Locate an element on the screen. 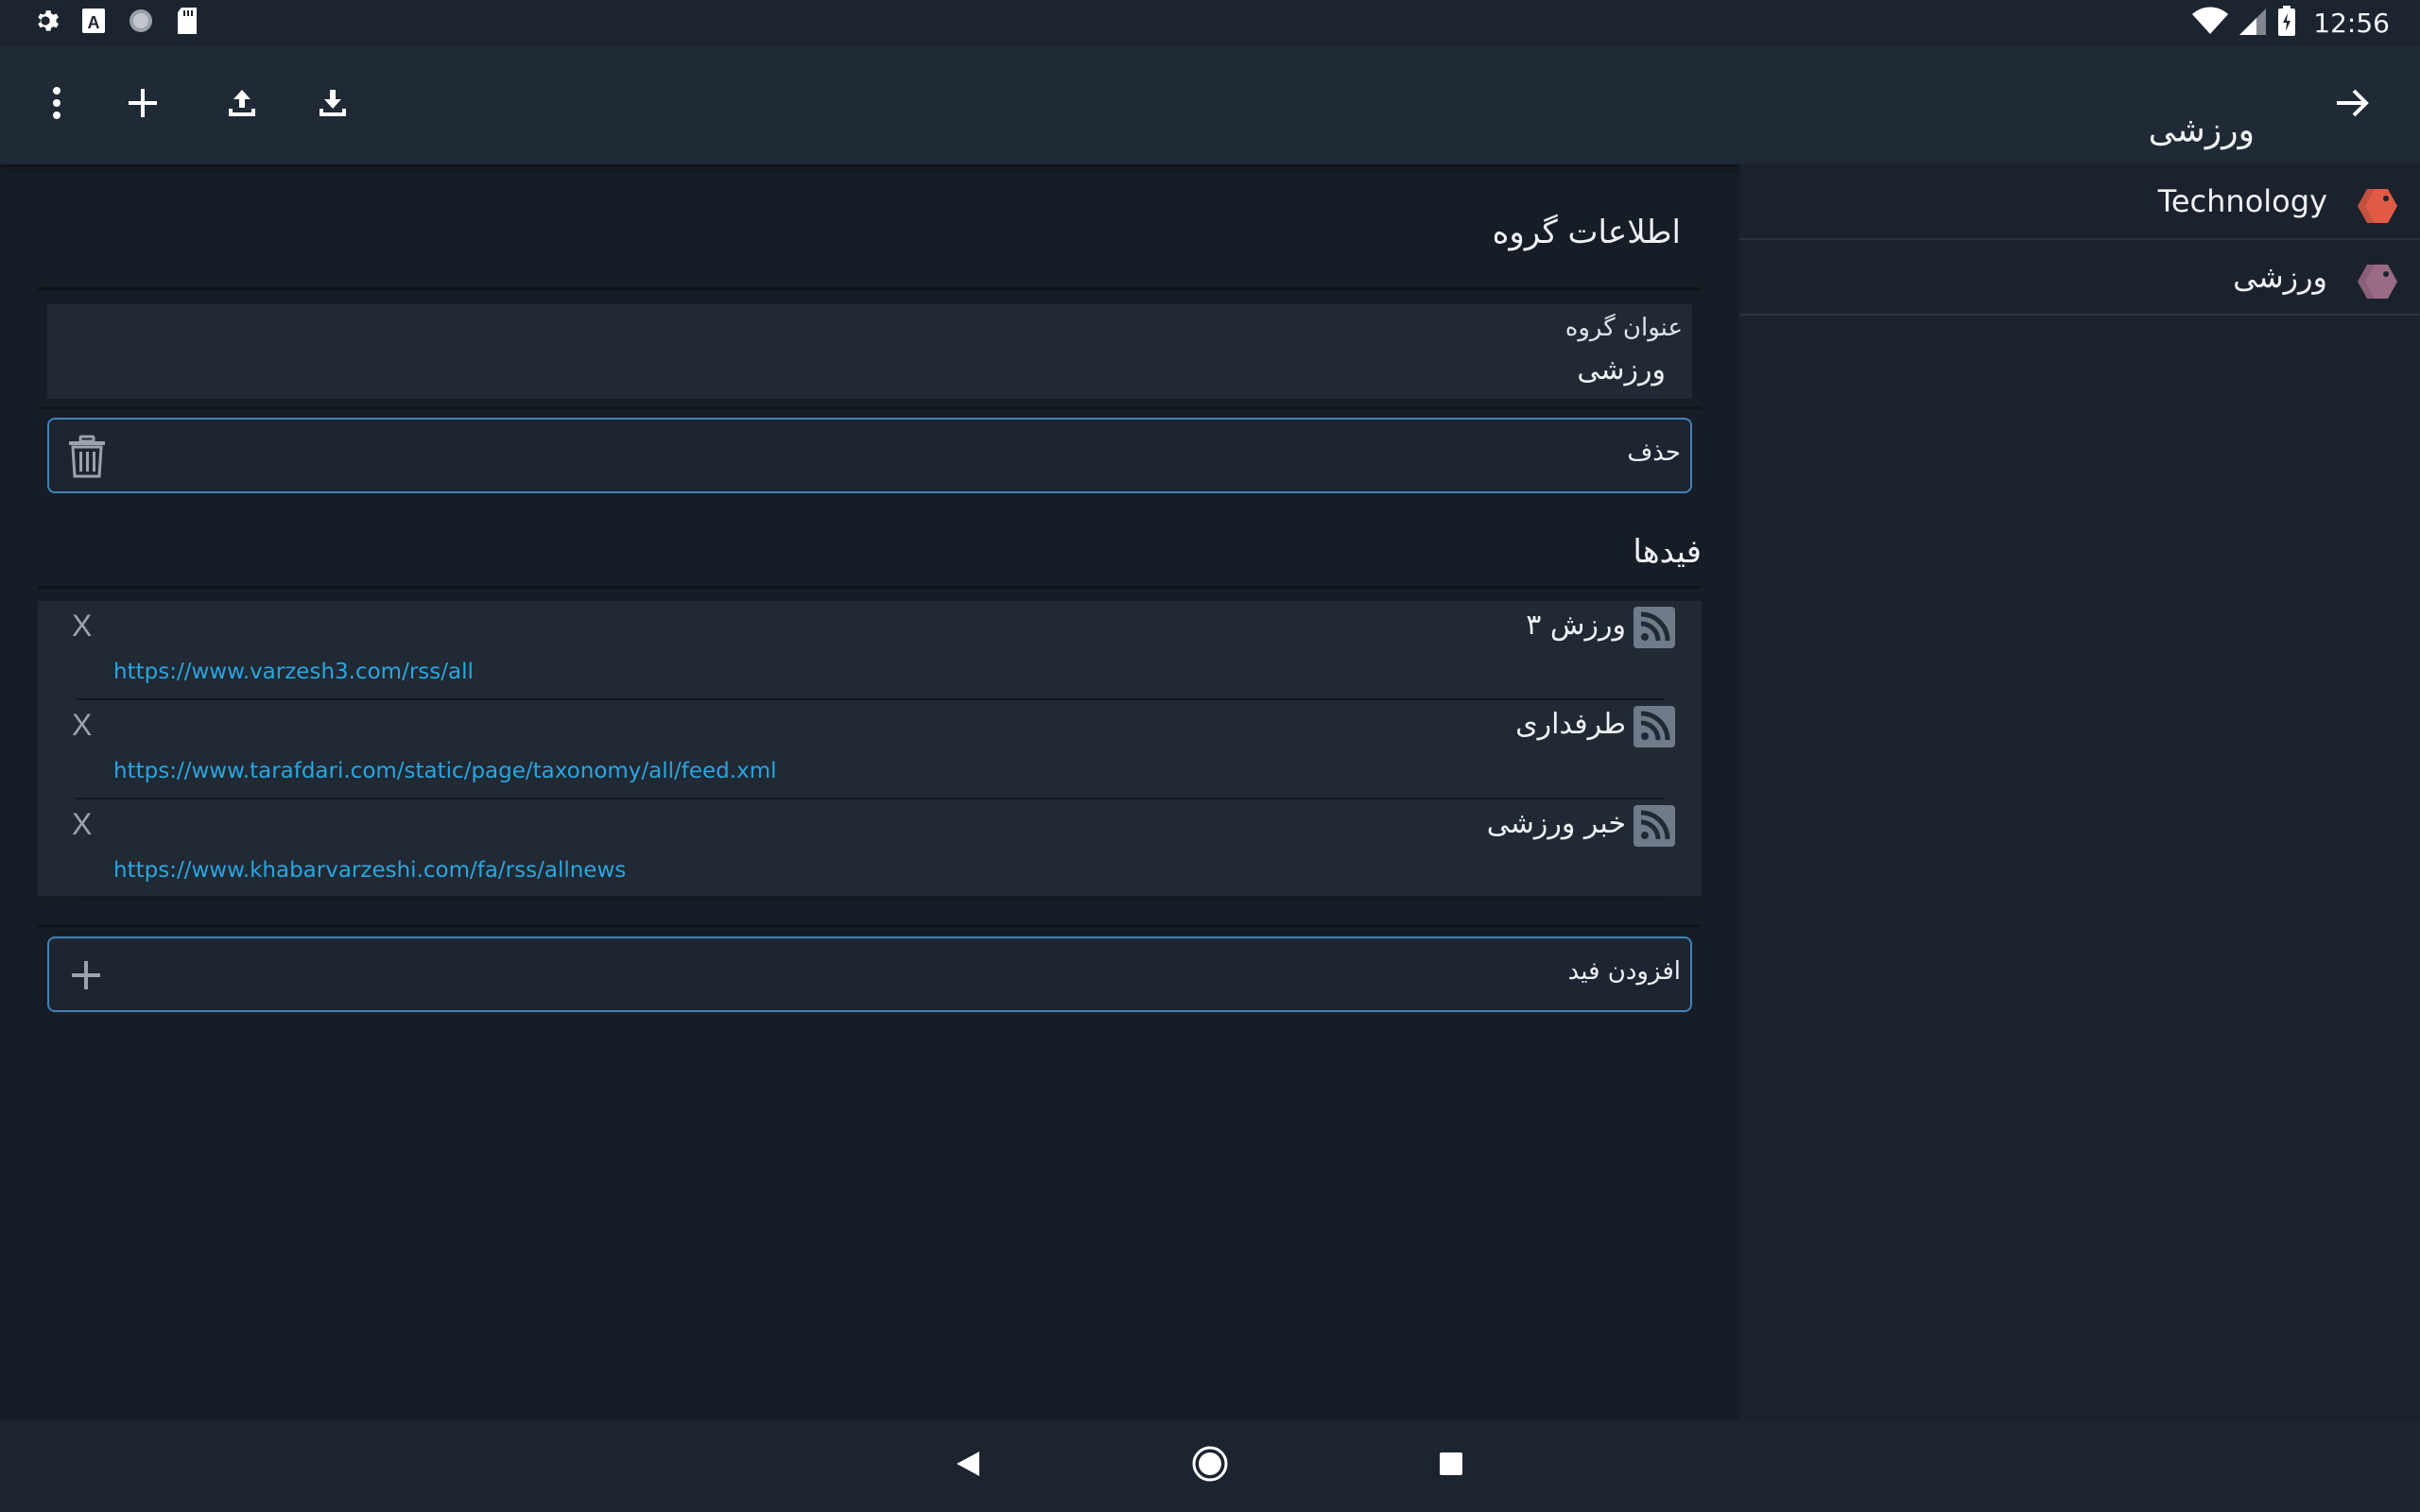  nav-home-button is located at coordinates (1210, 1465).